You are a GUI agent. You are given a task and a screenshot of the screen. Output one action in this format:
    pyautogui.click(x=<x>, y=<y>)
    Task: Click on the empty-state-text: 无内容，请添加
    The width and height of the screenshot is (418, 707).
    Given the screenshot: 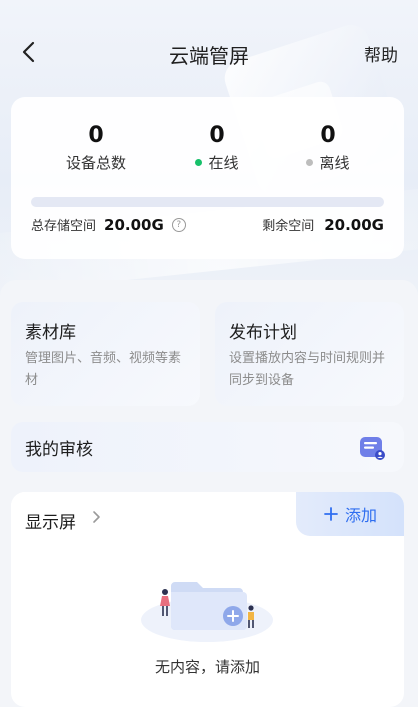 What is the action you would take?
    pyautogui.click(x=207, y=667)
    